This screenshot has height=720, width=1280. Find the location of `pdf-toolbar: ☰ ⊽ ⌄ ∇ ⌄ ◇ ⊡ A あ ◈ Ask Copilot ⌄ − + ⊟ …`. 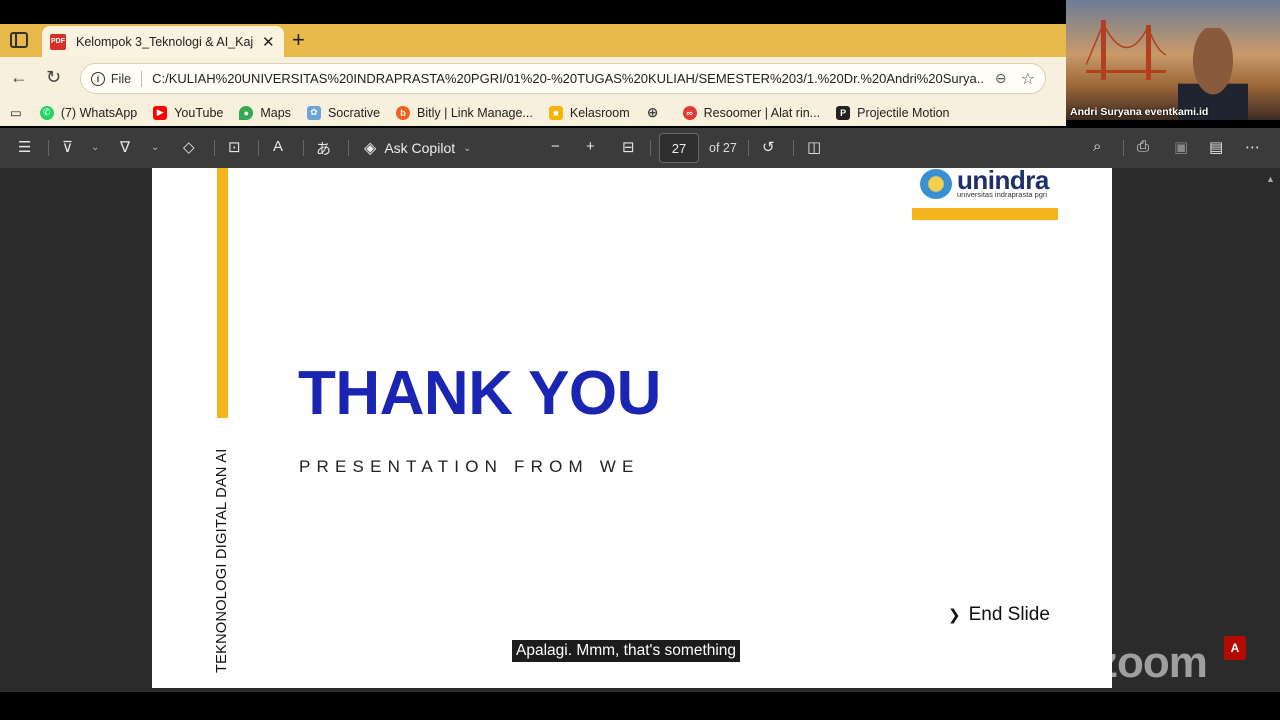

pdf-toolbar: ☰ ⊽ ⌄ ∇ ⌄ ◇ ⊡ A あ ◈ Ask Copilot ⌄ − + ⊟ … is located at coordinates (640, 148).